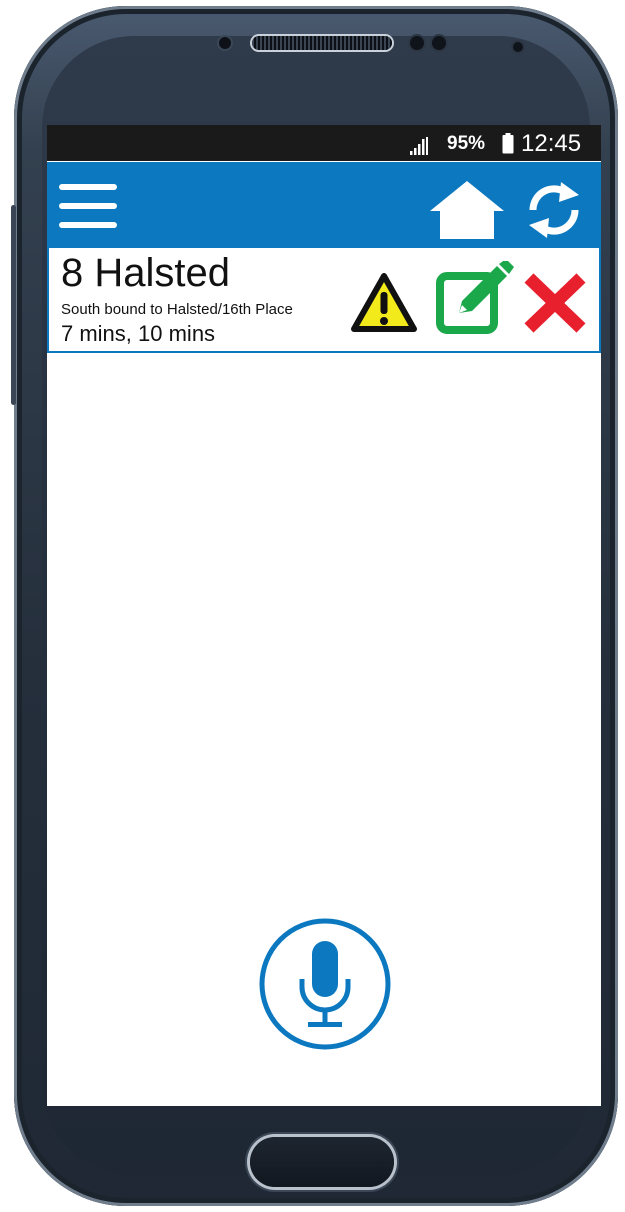 Image resolution: width=625 pixels, height=1212 pixels. I want to click on alert-icon, so click(384, 303).